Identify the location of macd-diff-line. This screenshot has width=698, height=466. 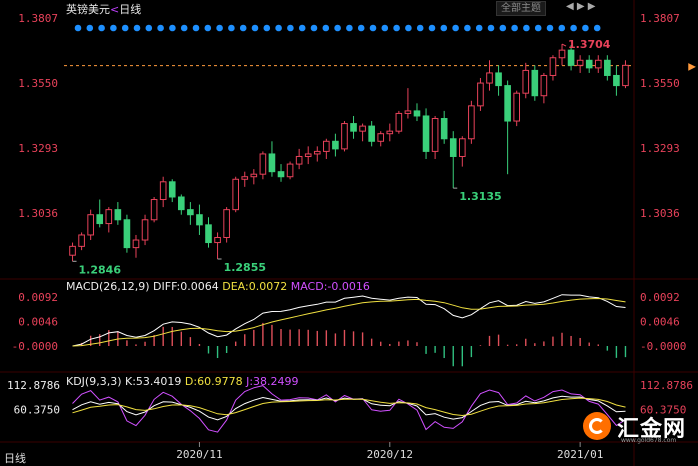
(349, 320).